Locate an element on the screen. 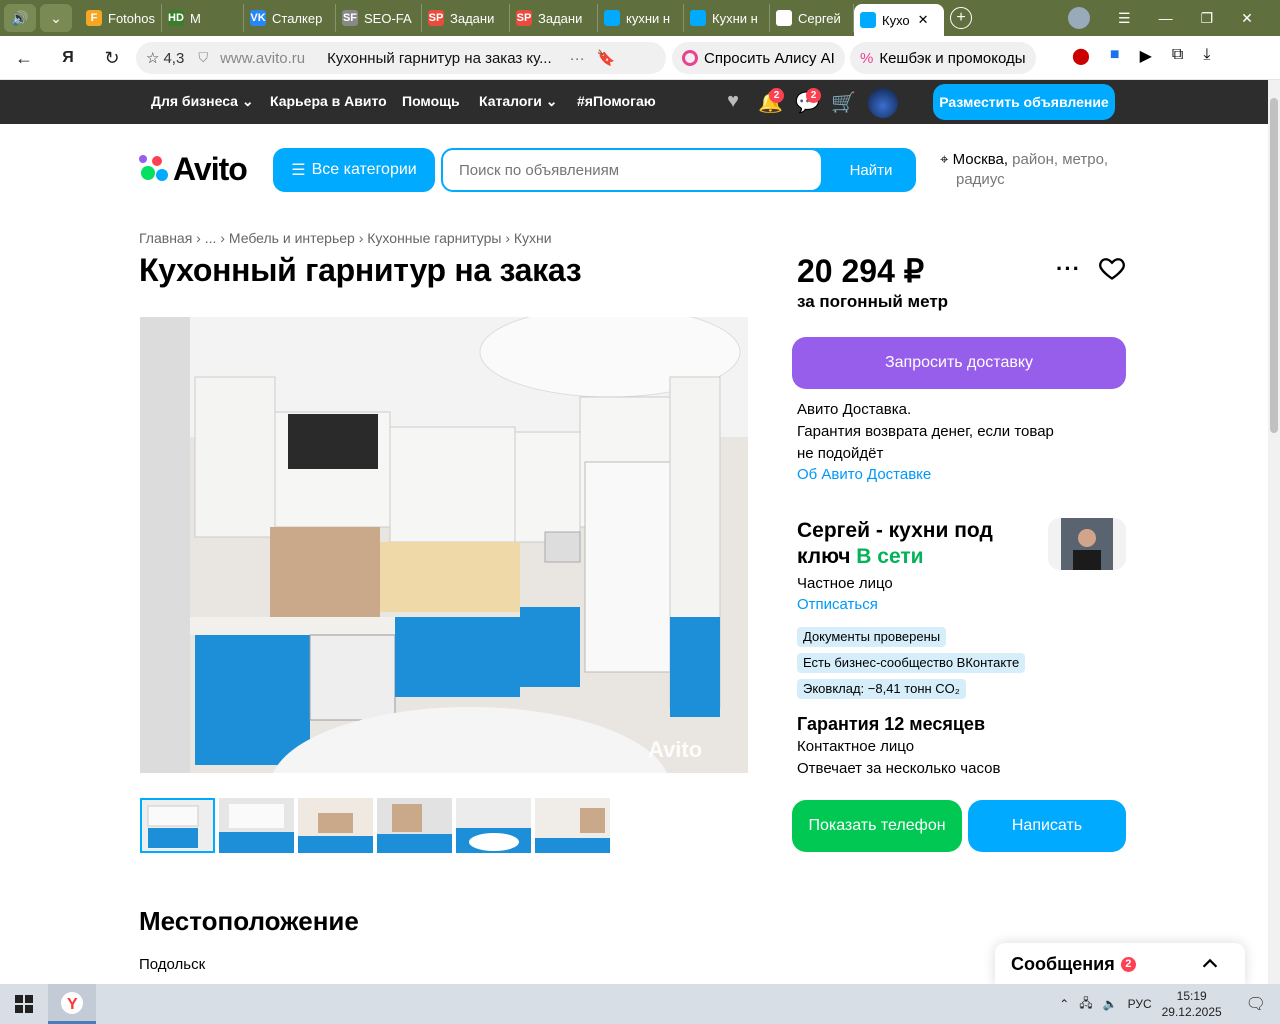  online-status: В сети is located at coordinates (890, 556).